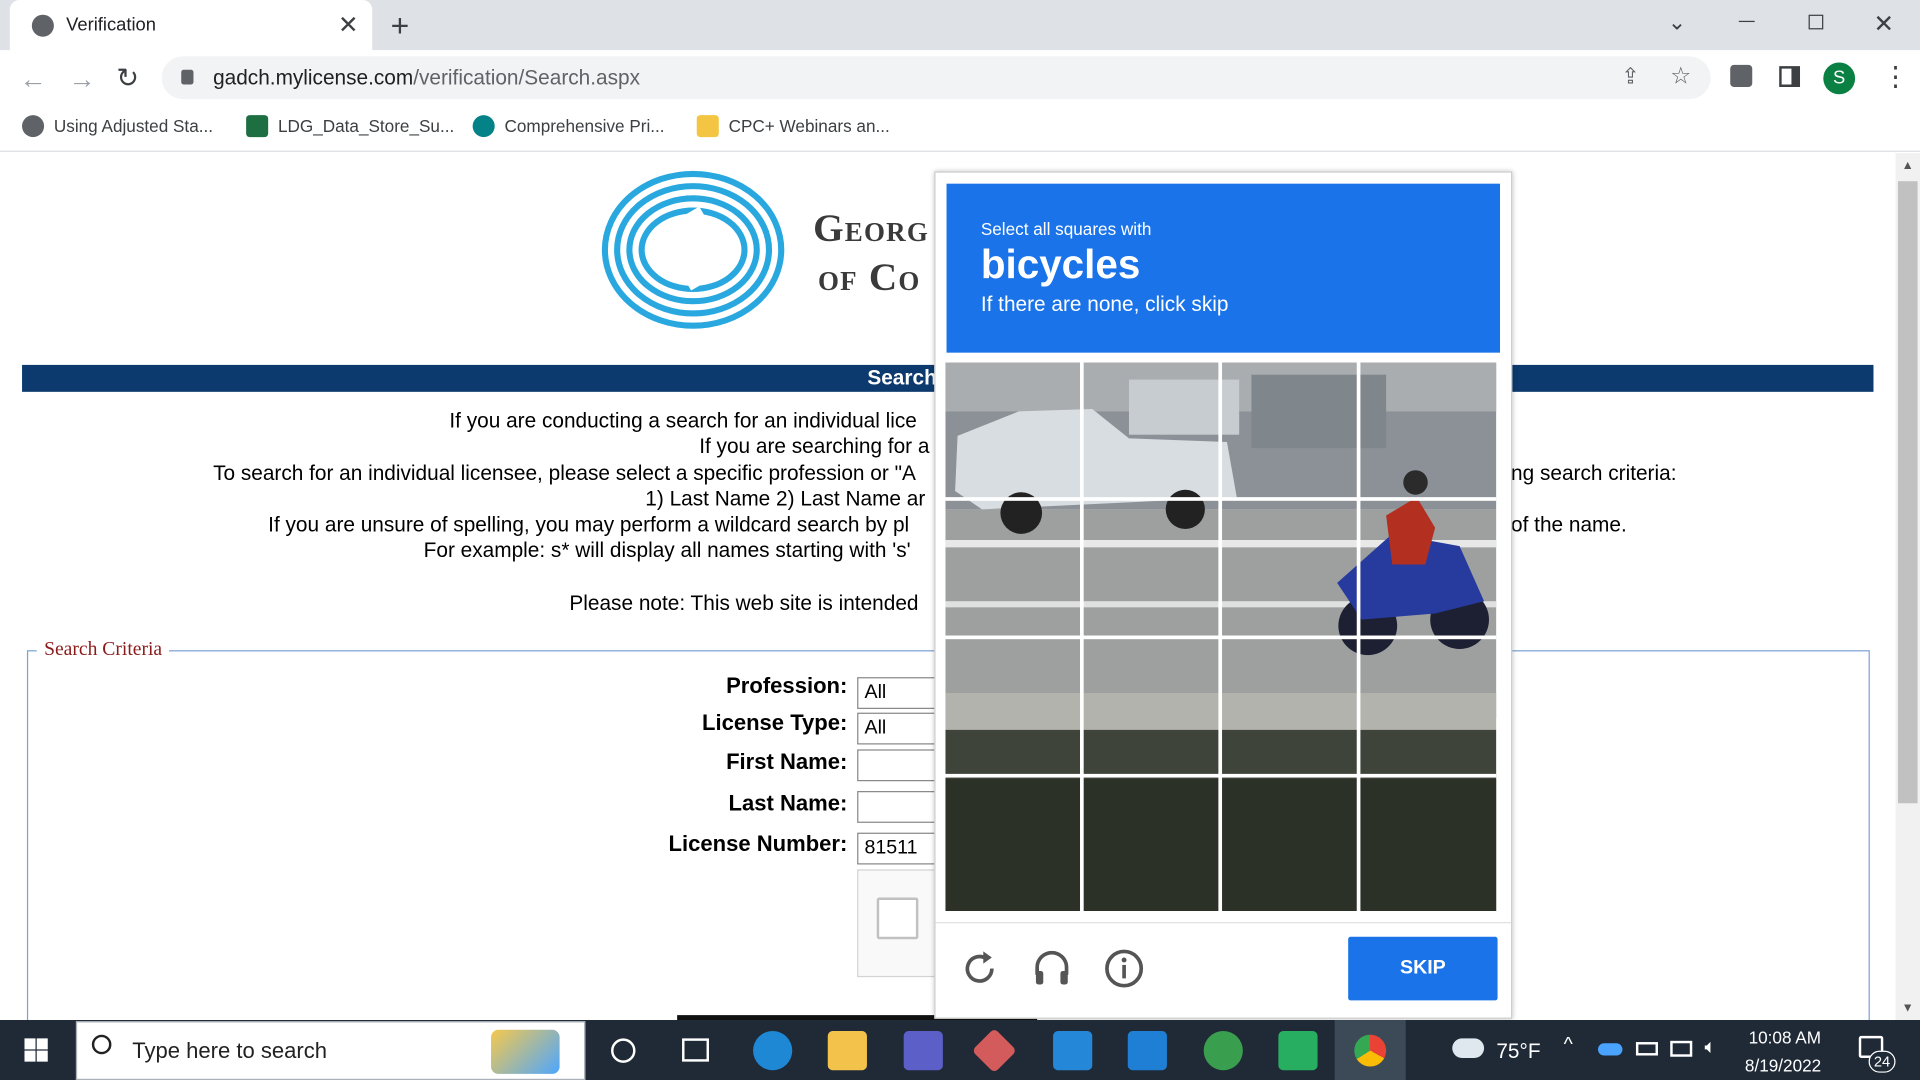  Describe the element at coordinates (1104, 304) in the screenshot. I see `captcha-hint: If there are none, click skip` at that location.